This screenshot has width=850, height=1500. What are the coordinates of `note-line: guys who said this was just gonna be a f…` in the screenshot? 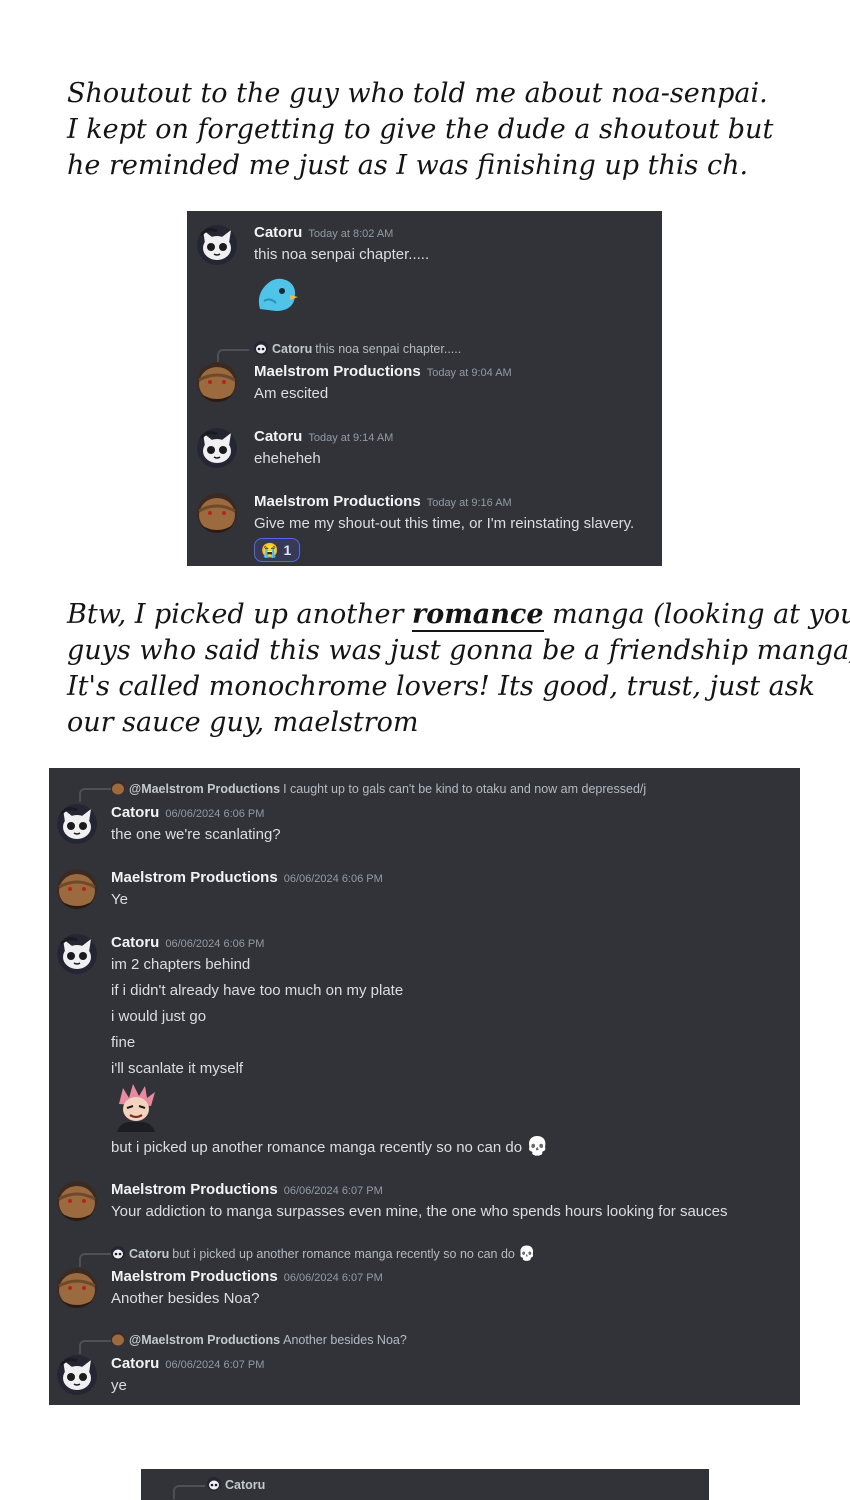 It's located at (458, 650).